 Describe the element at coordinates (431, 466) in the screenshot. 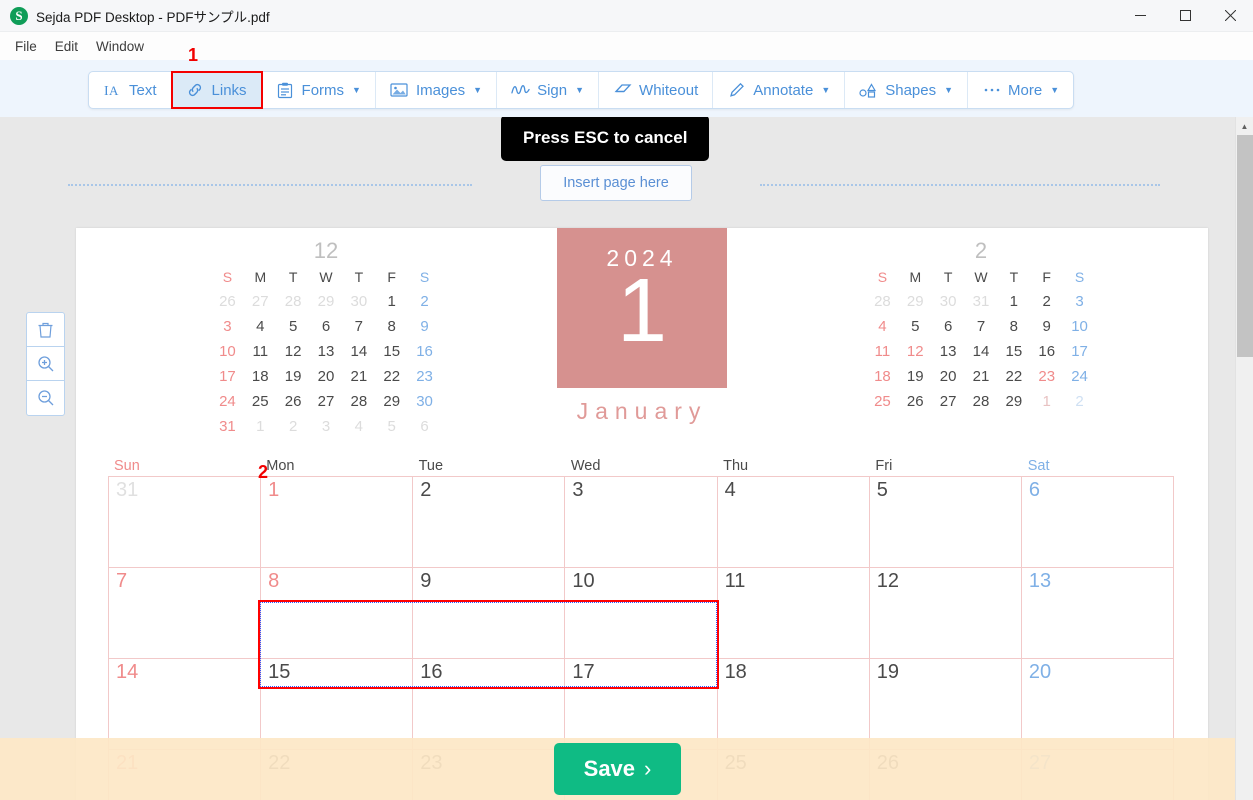

I see `calendar-day-header: Tue` at that location.